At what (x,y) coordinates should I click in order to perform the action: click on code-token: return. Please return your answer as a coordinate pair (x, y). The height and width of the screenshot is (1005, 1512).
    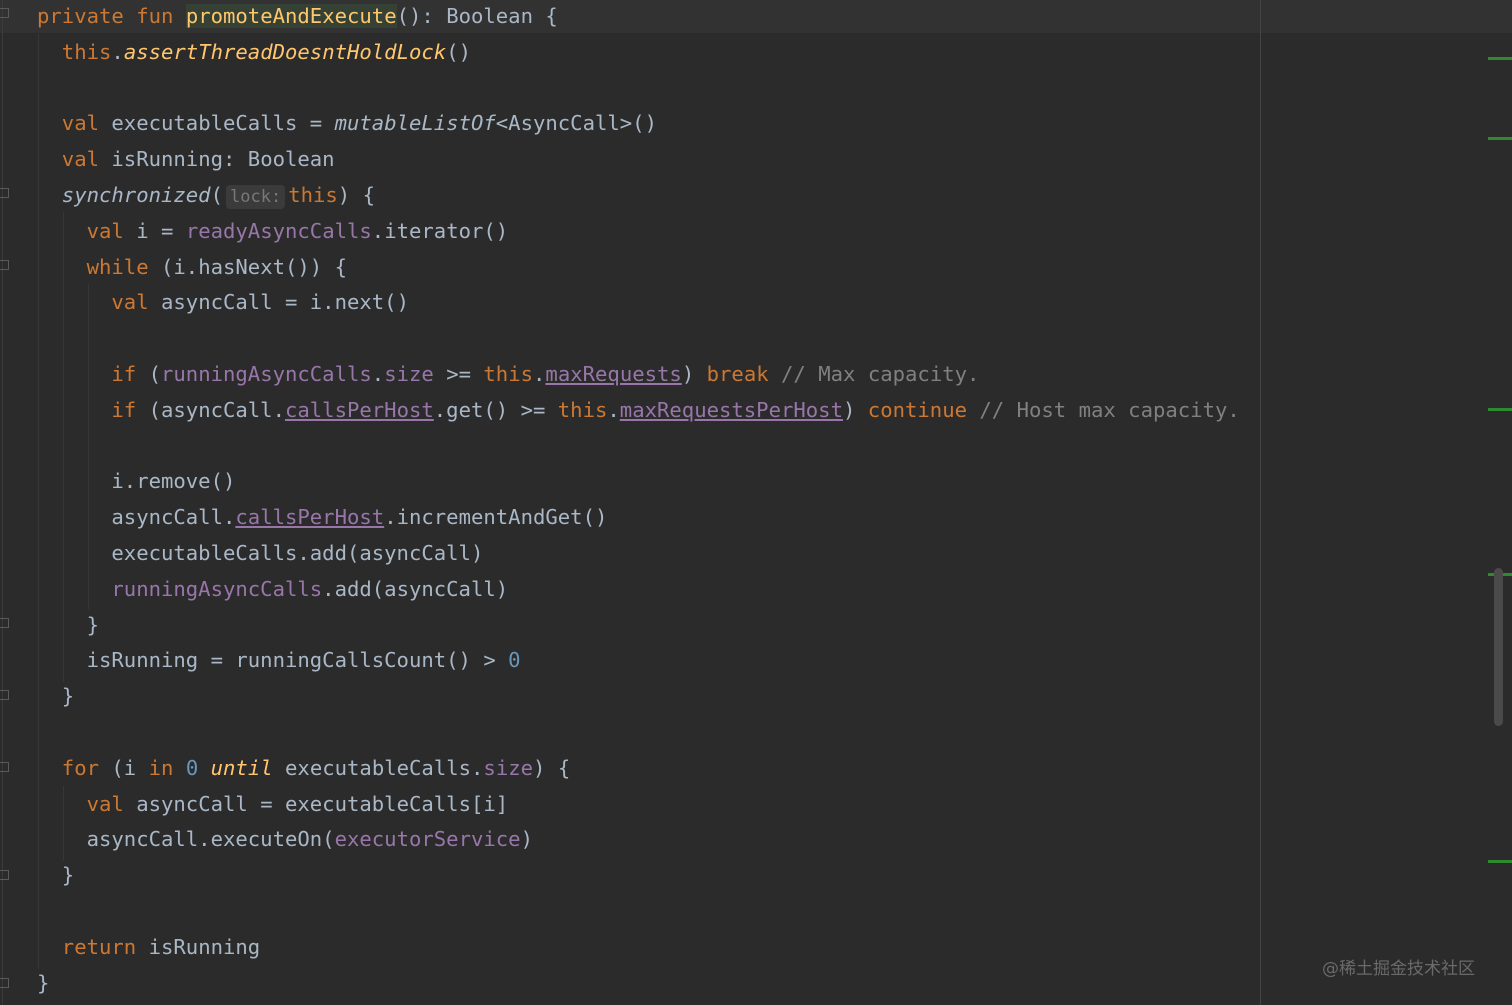
    Looking at the image, I should click on (105, 946).